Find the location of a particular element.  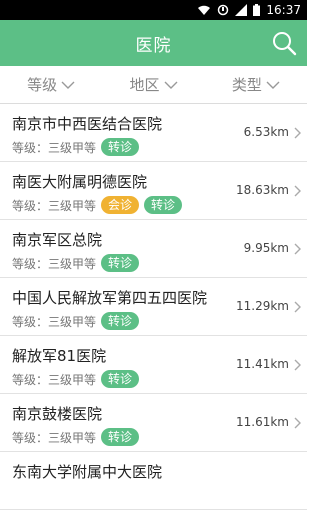

filter-label: 类型 is located at coordinates (246, 85).